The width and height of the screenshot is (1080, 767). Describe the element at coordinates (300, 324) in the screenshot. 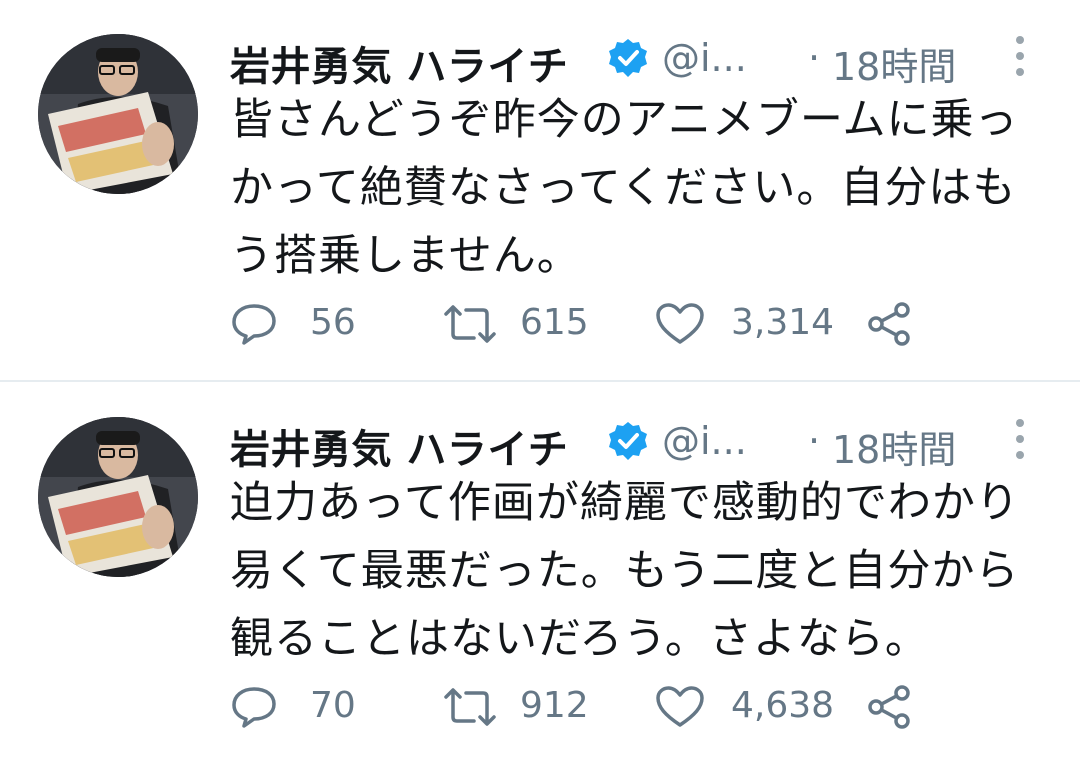

I see `reply-button: 56` at that location.